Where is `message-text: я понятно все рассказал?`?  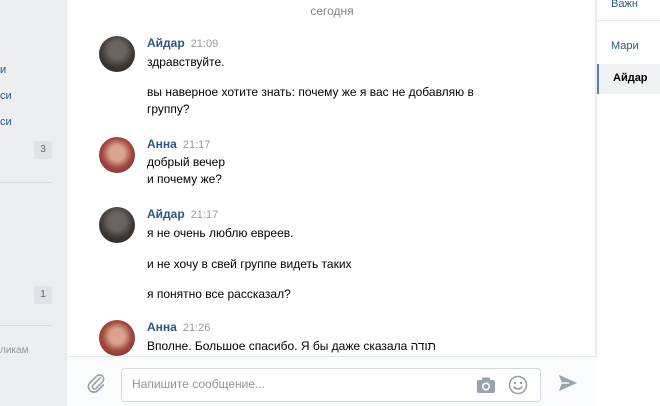 message-text: я понятно все рассказал? is located at coordinates (219, 294).